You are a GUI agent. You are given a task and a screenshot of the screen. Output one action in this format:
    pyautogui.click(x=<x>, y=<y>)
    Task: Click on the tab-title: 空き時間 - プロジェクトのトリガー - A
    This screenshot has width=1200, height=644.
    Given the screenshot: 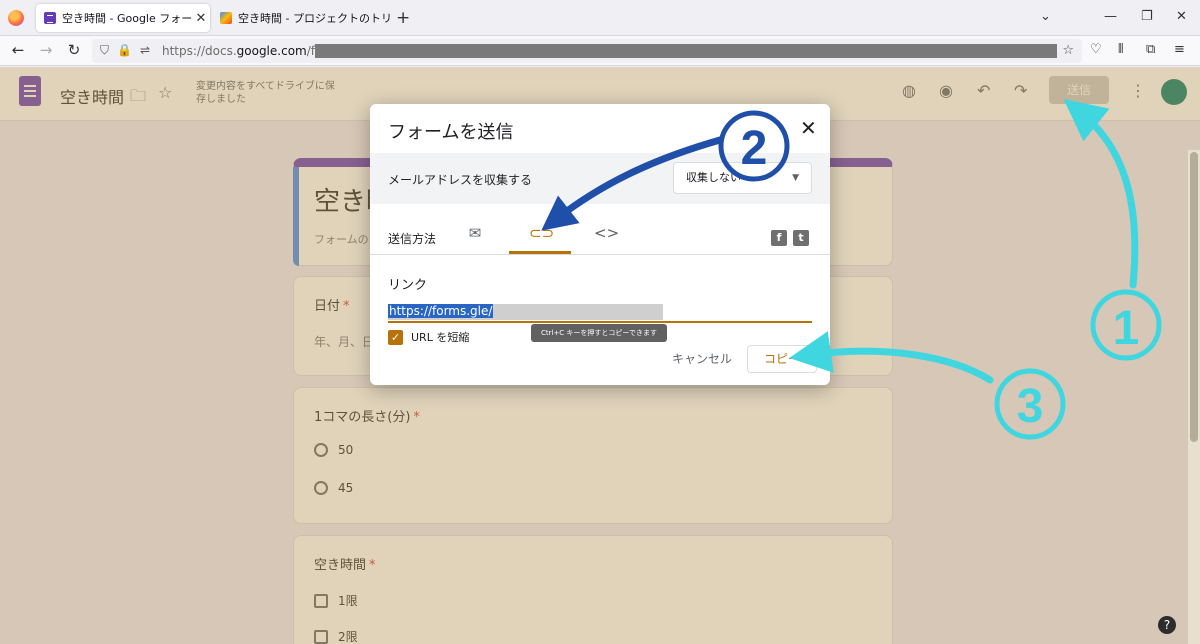 What is the action you would take?
    pyautogui.click(x=315, y=18)
    